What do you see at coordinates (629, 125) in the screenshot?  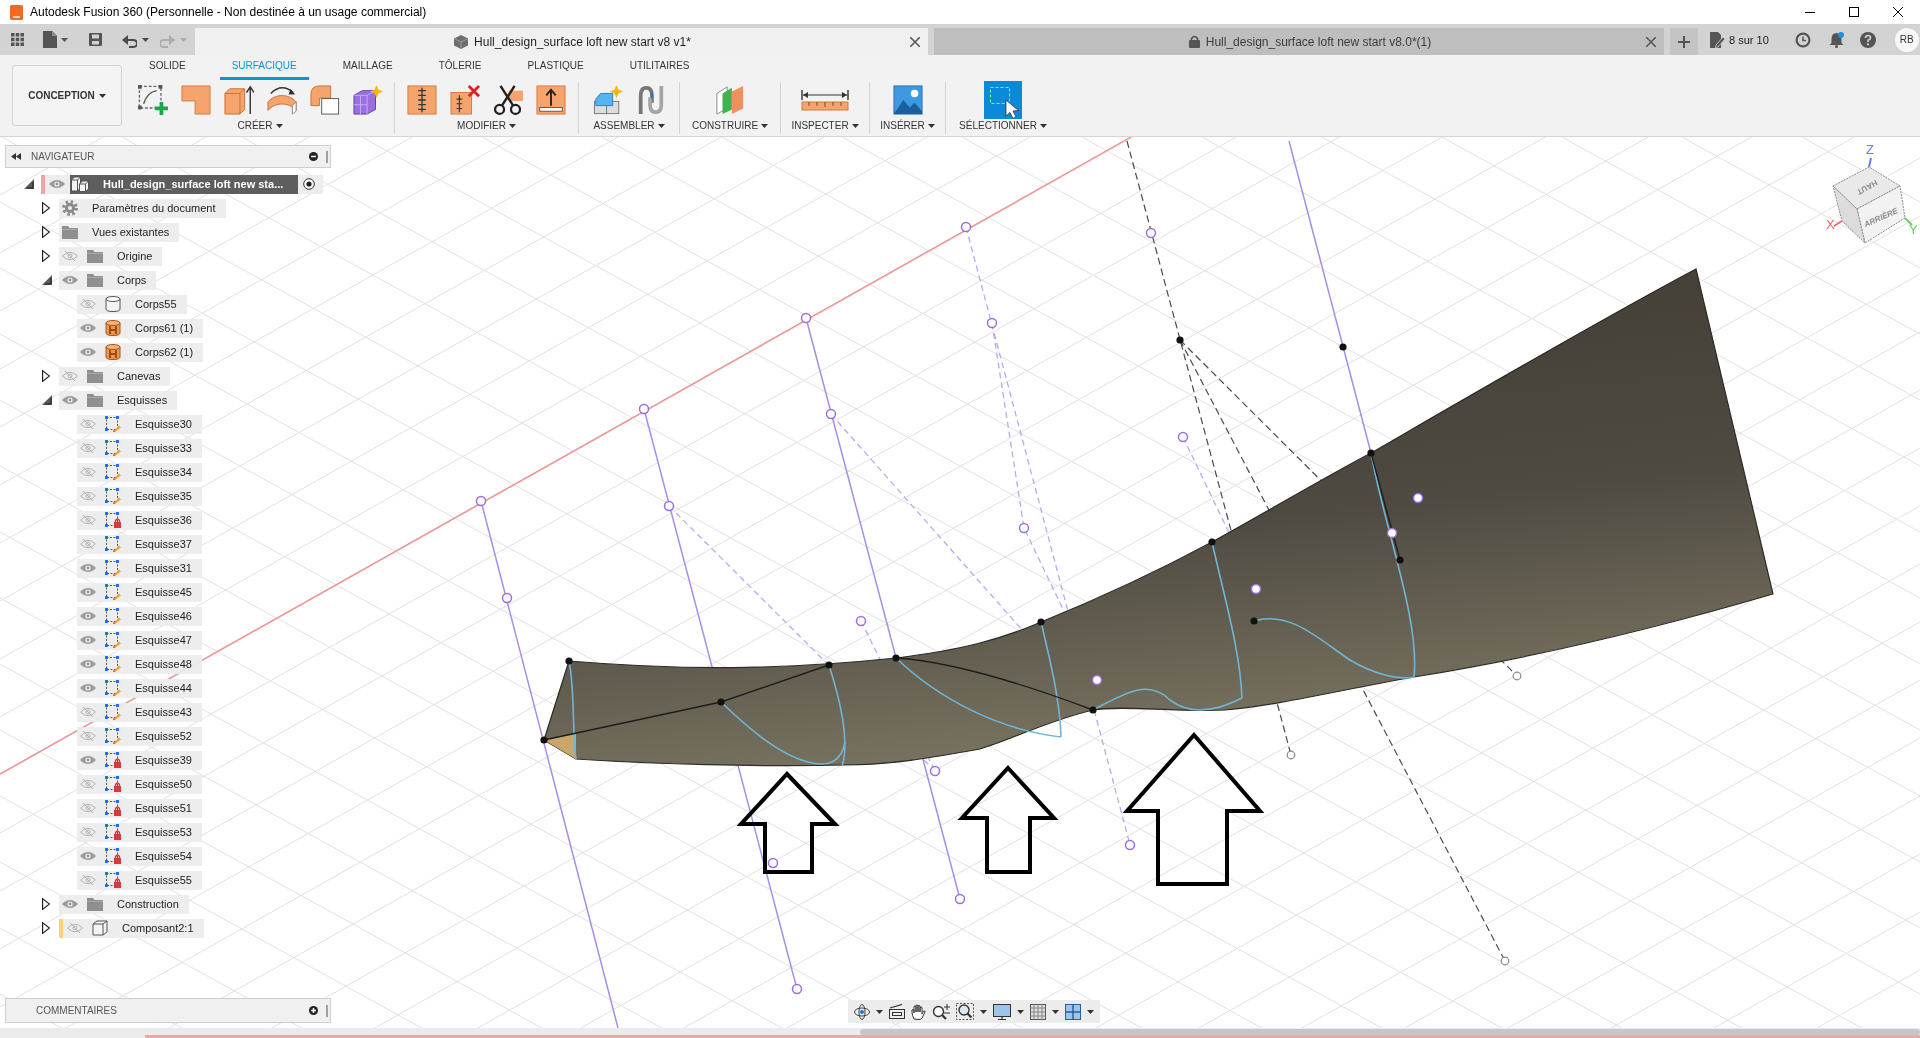 I see `assemble-menu: ASSEMBLER` at bounding box center [629, 125].